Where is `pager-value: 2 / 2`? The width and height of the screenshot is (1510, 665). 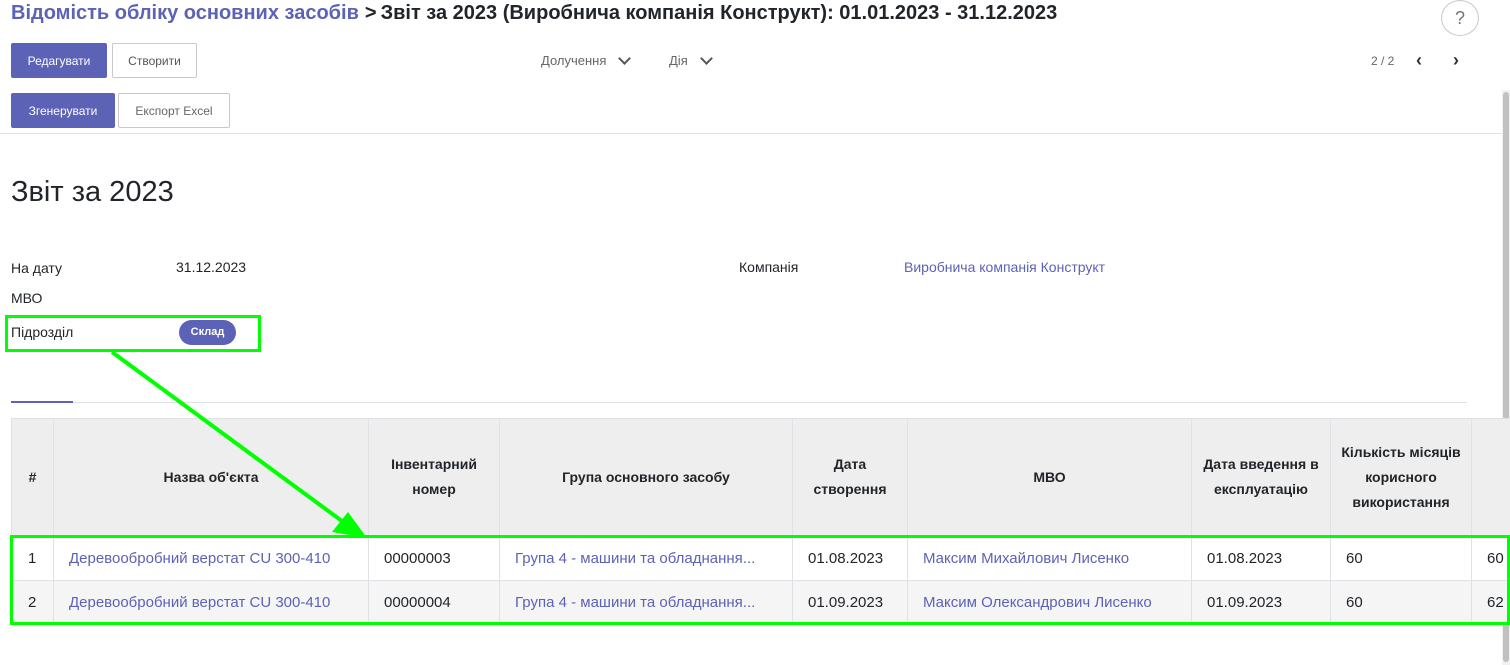 pager-value: 2 / 2 is located at coordinates (1382, 61).